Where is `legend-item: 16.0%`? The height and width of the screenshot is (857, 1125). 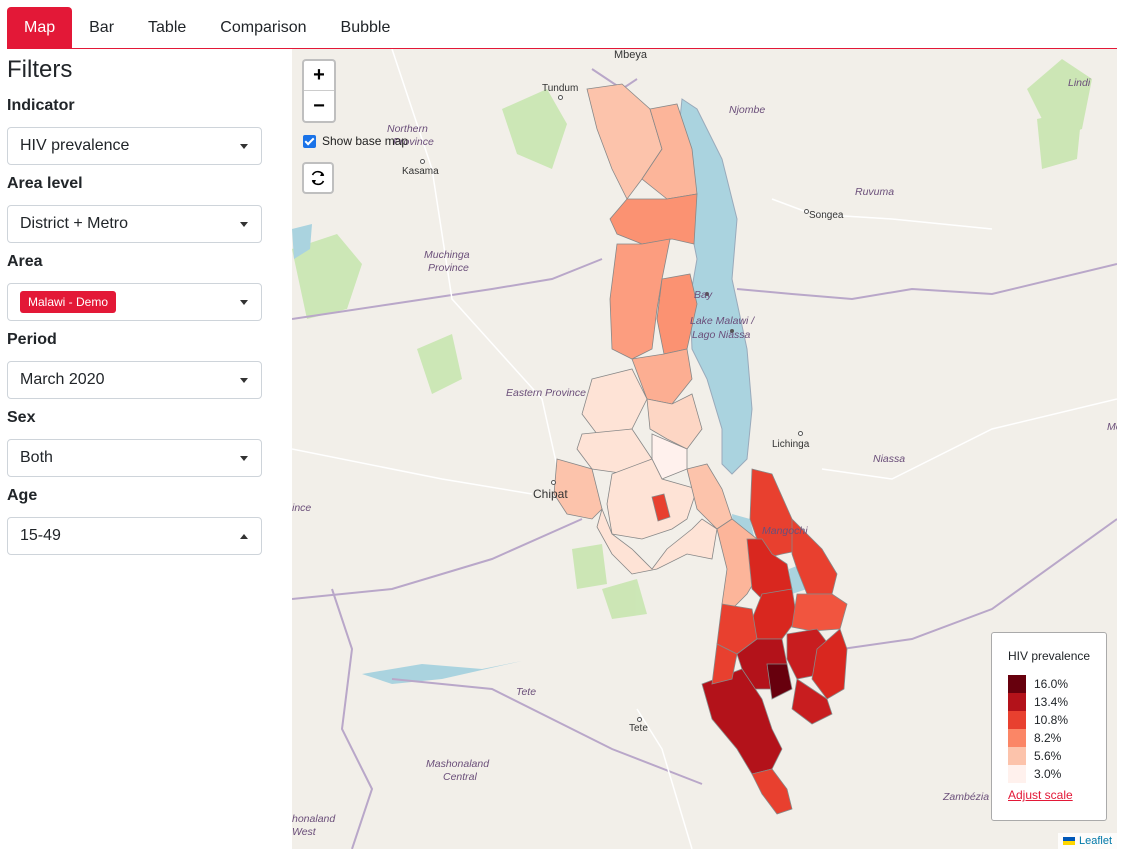 legend-item: 16.0% is located at coordinates (1057, 684).